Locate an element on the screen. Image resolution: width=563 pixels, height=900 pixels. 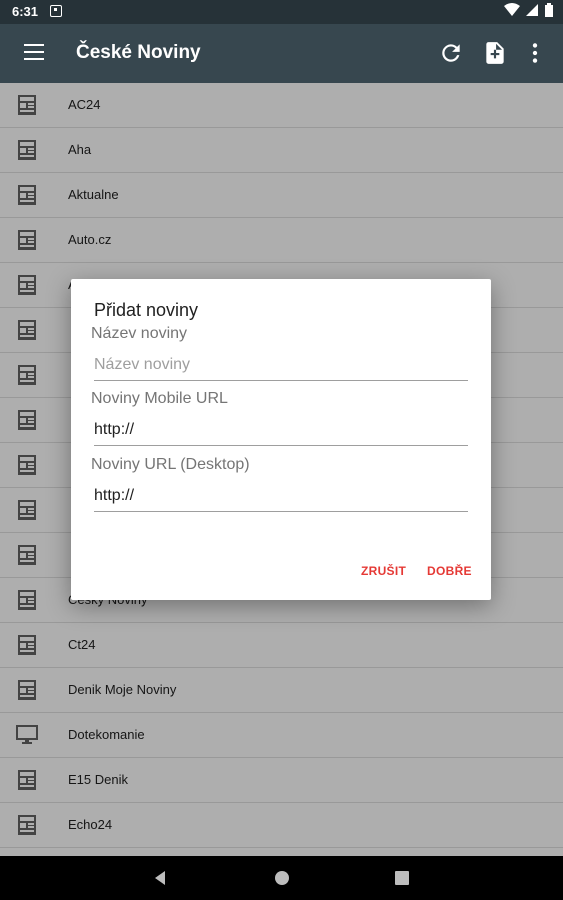
notification-icon is located at coordinates (56, 11).